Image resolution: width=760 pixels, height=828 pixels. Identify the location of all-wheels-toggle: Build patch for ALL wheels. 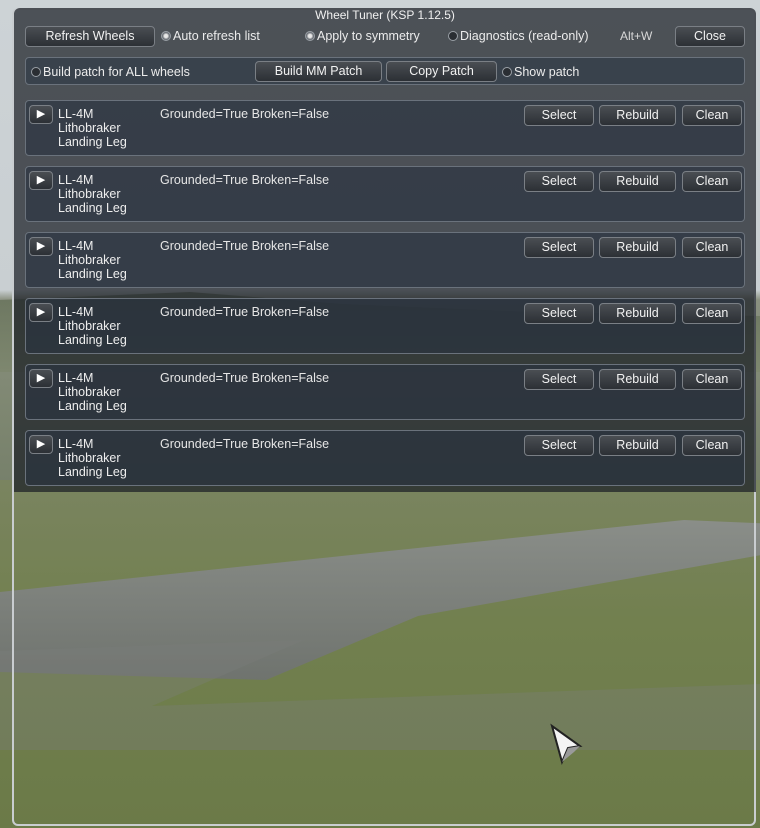
(110, 72).